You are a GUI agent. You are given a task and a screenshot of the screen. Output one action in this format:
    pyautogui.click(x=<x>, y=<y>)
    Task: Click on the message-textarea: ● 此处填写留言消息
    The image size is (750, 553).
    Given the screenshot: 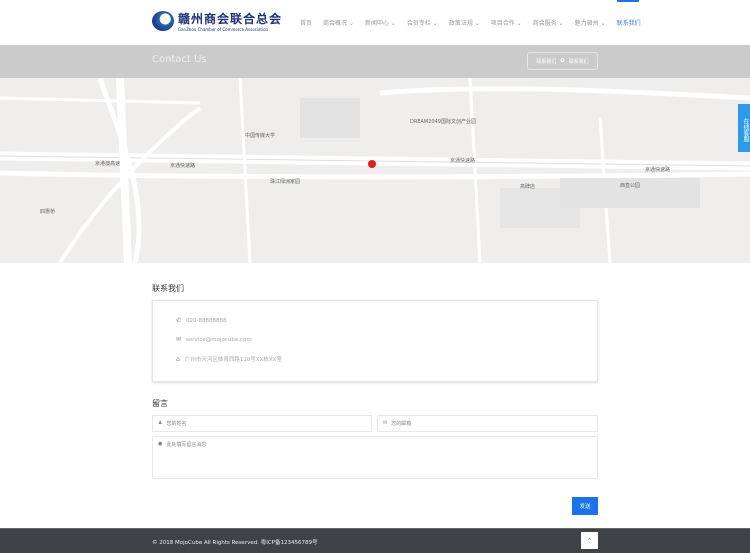 What is the action you would take?
    pyautogui.click(x=375, y=457)
    